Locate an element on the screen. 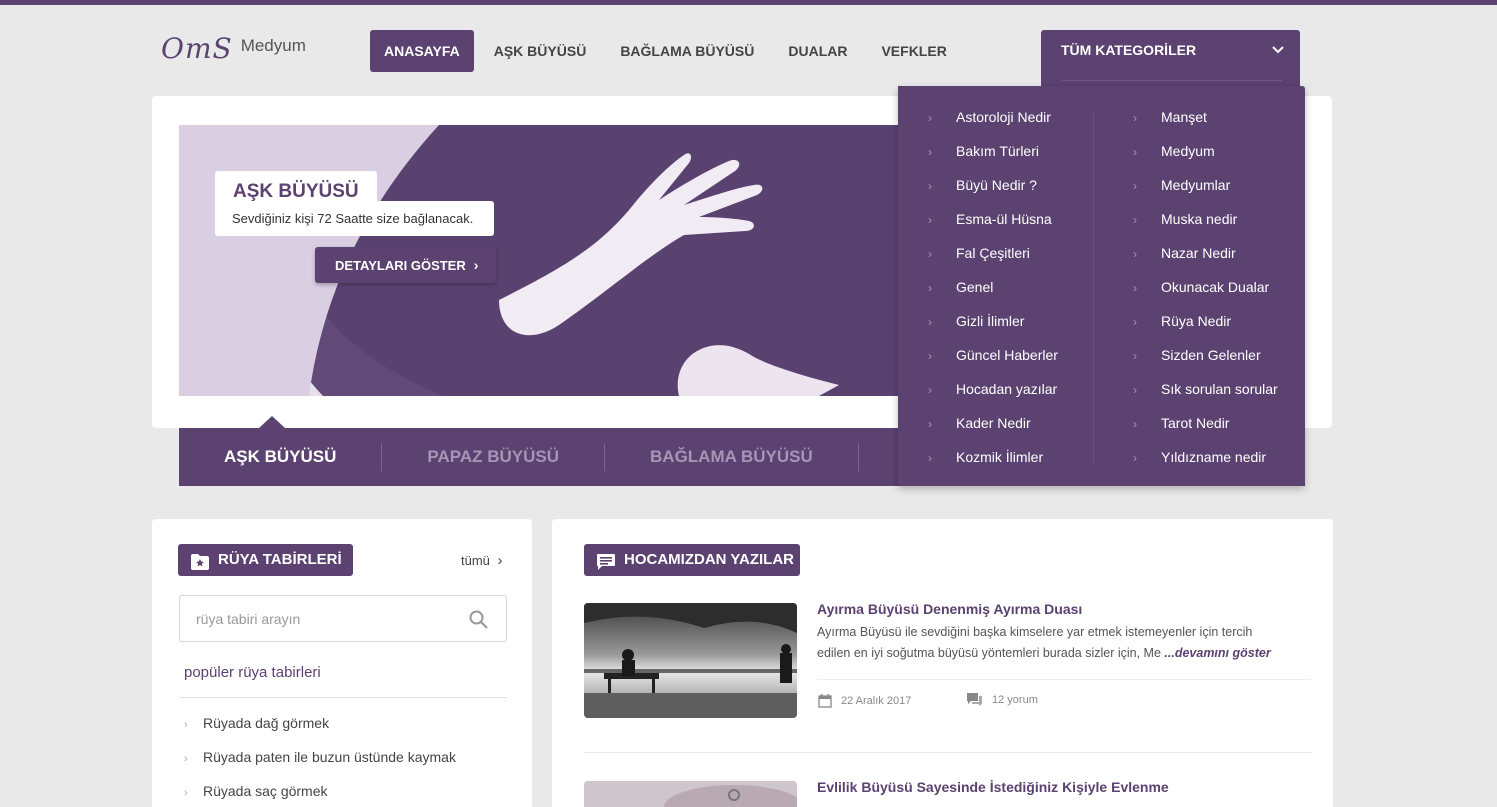  category-item: › Muska nedir is located at coordinates (1205, 219).